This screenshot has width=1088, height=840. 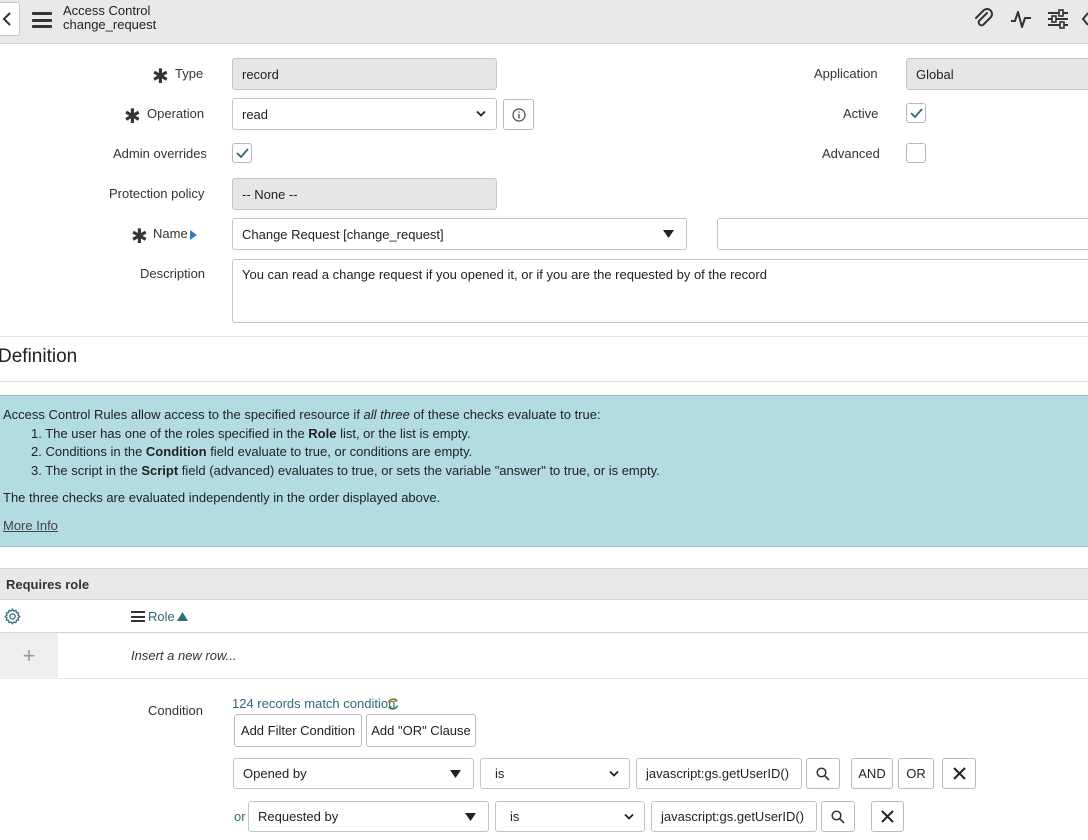 What do you see at coordinates (29, 656) in the screenshot?
I see `plus-icon: +` at bounding box center [29, 656].